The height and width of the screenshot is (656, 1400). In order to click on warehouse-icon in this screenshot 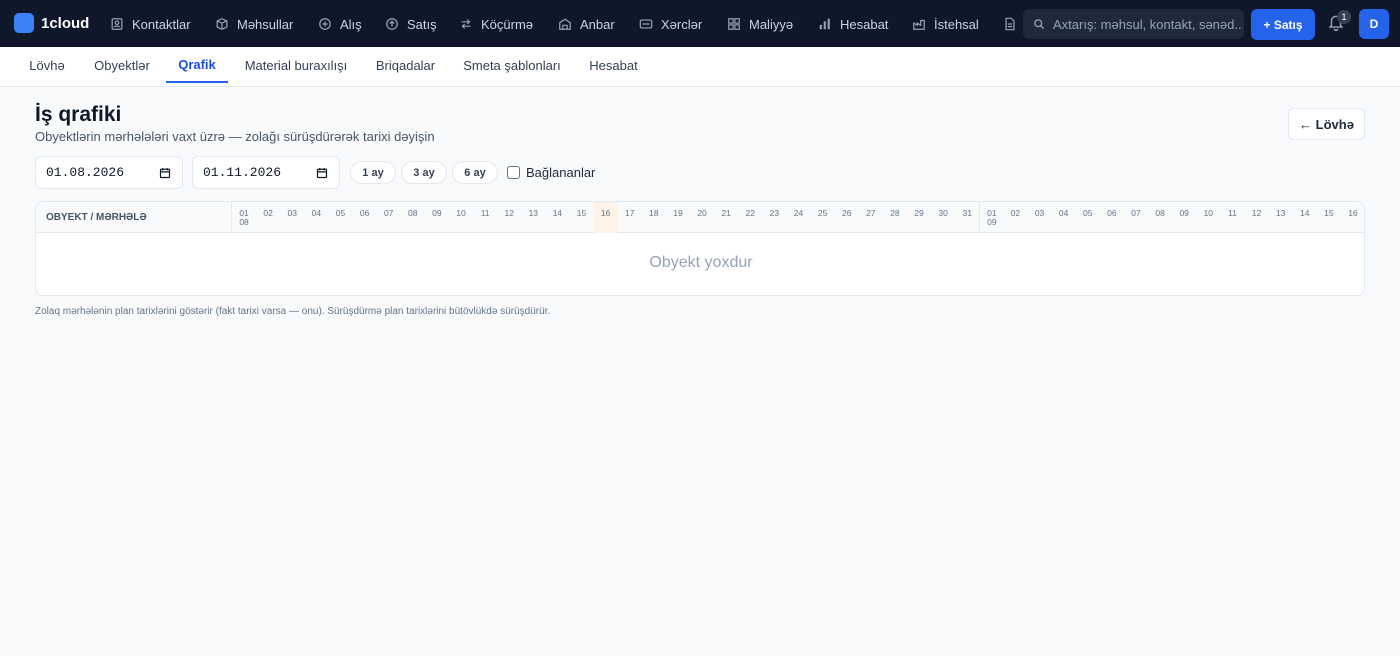, I will do `click(565, 24)`.